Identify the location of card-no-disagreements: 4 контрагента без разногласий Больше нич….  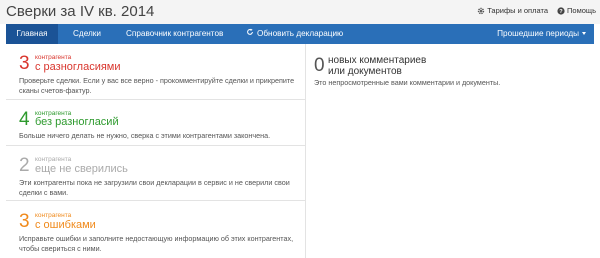
(155, 123).